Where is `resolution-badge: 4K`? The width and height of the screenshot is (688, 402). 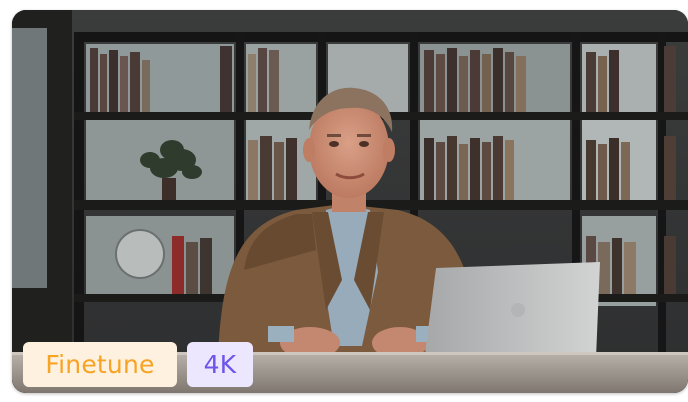 resolution-badge: 4K is located at coordinates (220, 364).